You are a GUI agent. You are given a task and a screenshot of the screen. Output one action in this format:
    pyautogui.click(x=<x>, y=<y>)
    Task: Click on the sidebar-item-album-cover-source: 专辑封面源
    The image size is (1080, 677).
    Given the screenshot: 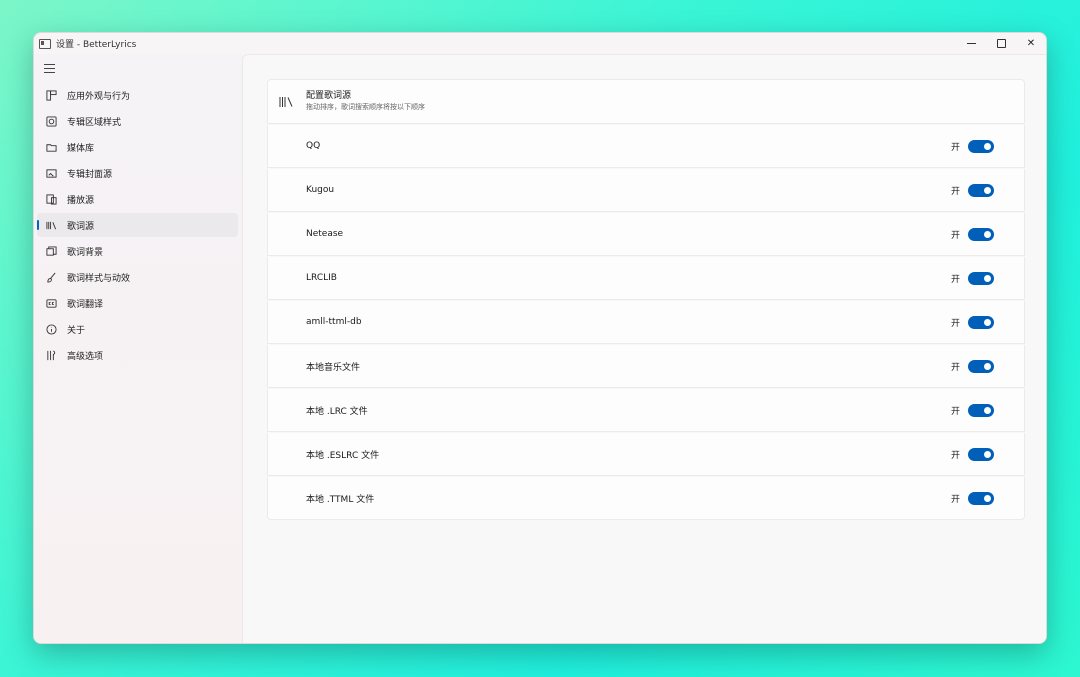 What is the action you would take?
    pyautogui.click(x=137, y=173)
    